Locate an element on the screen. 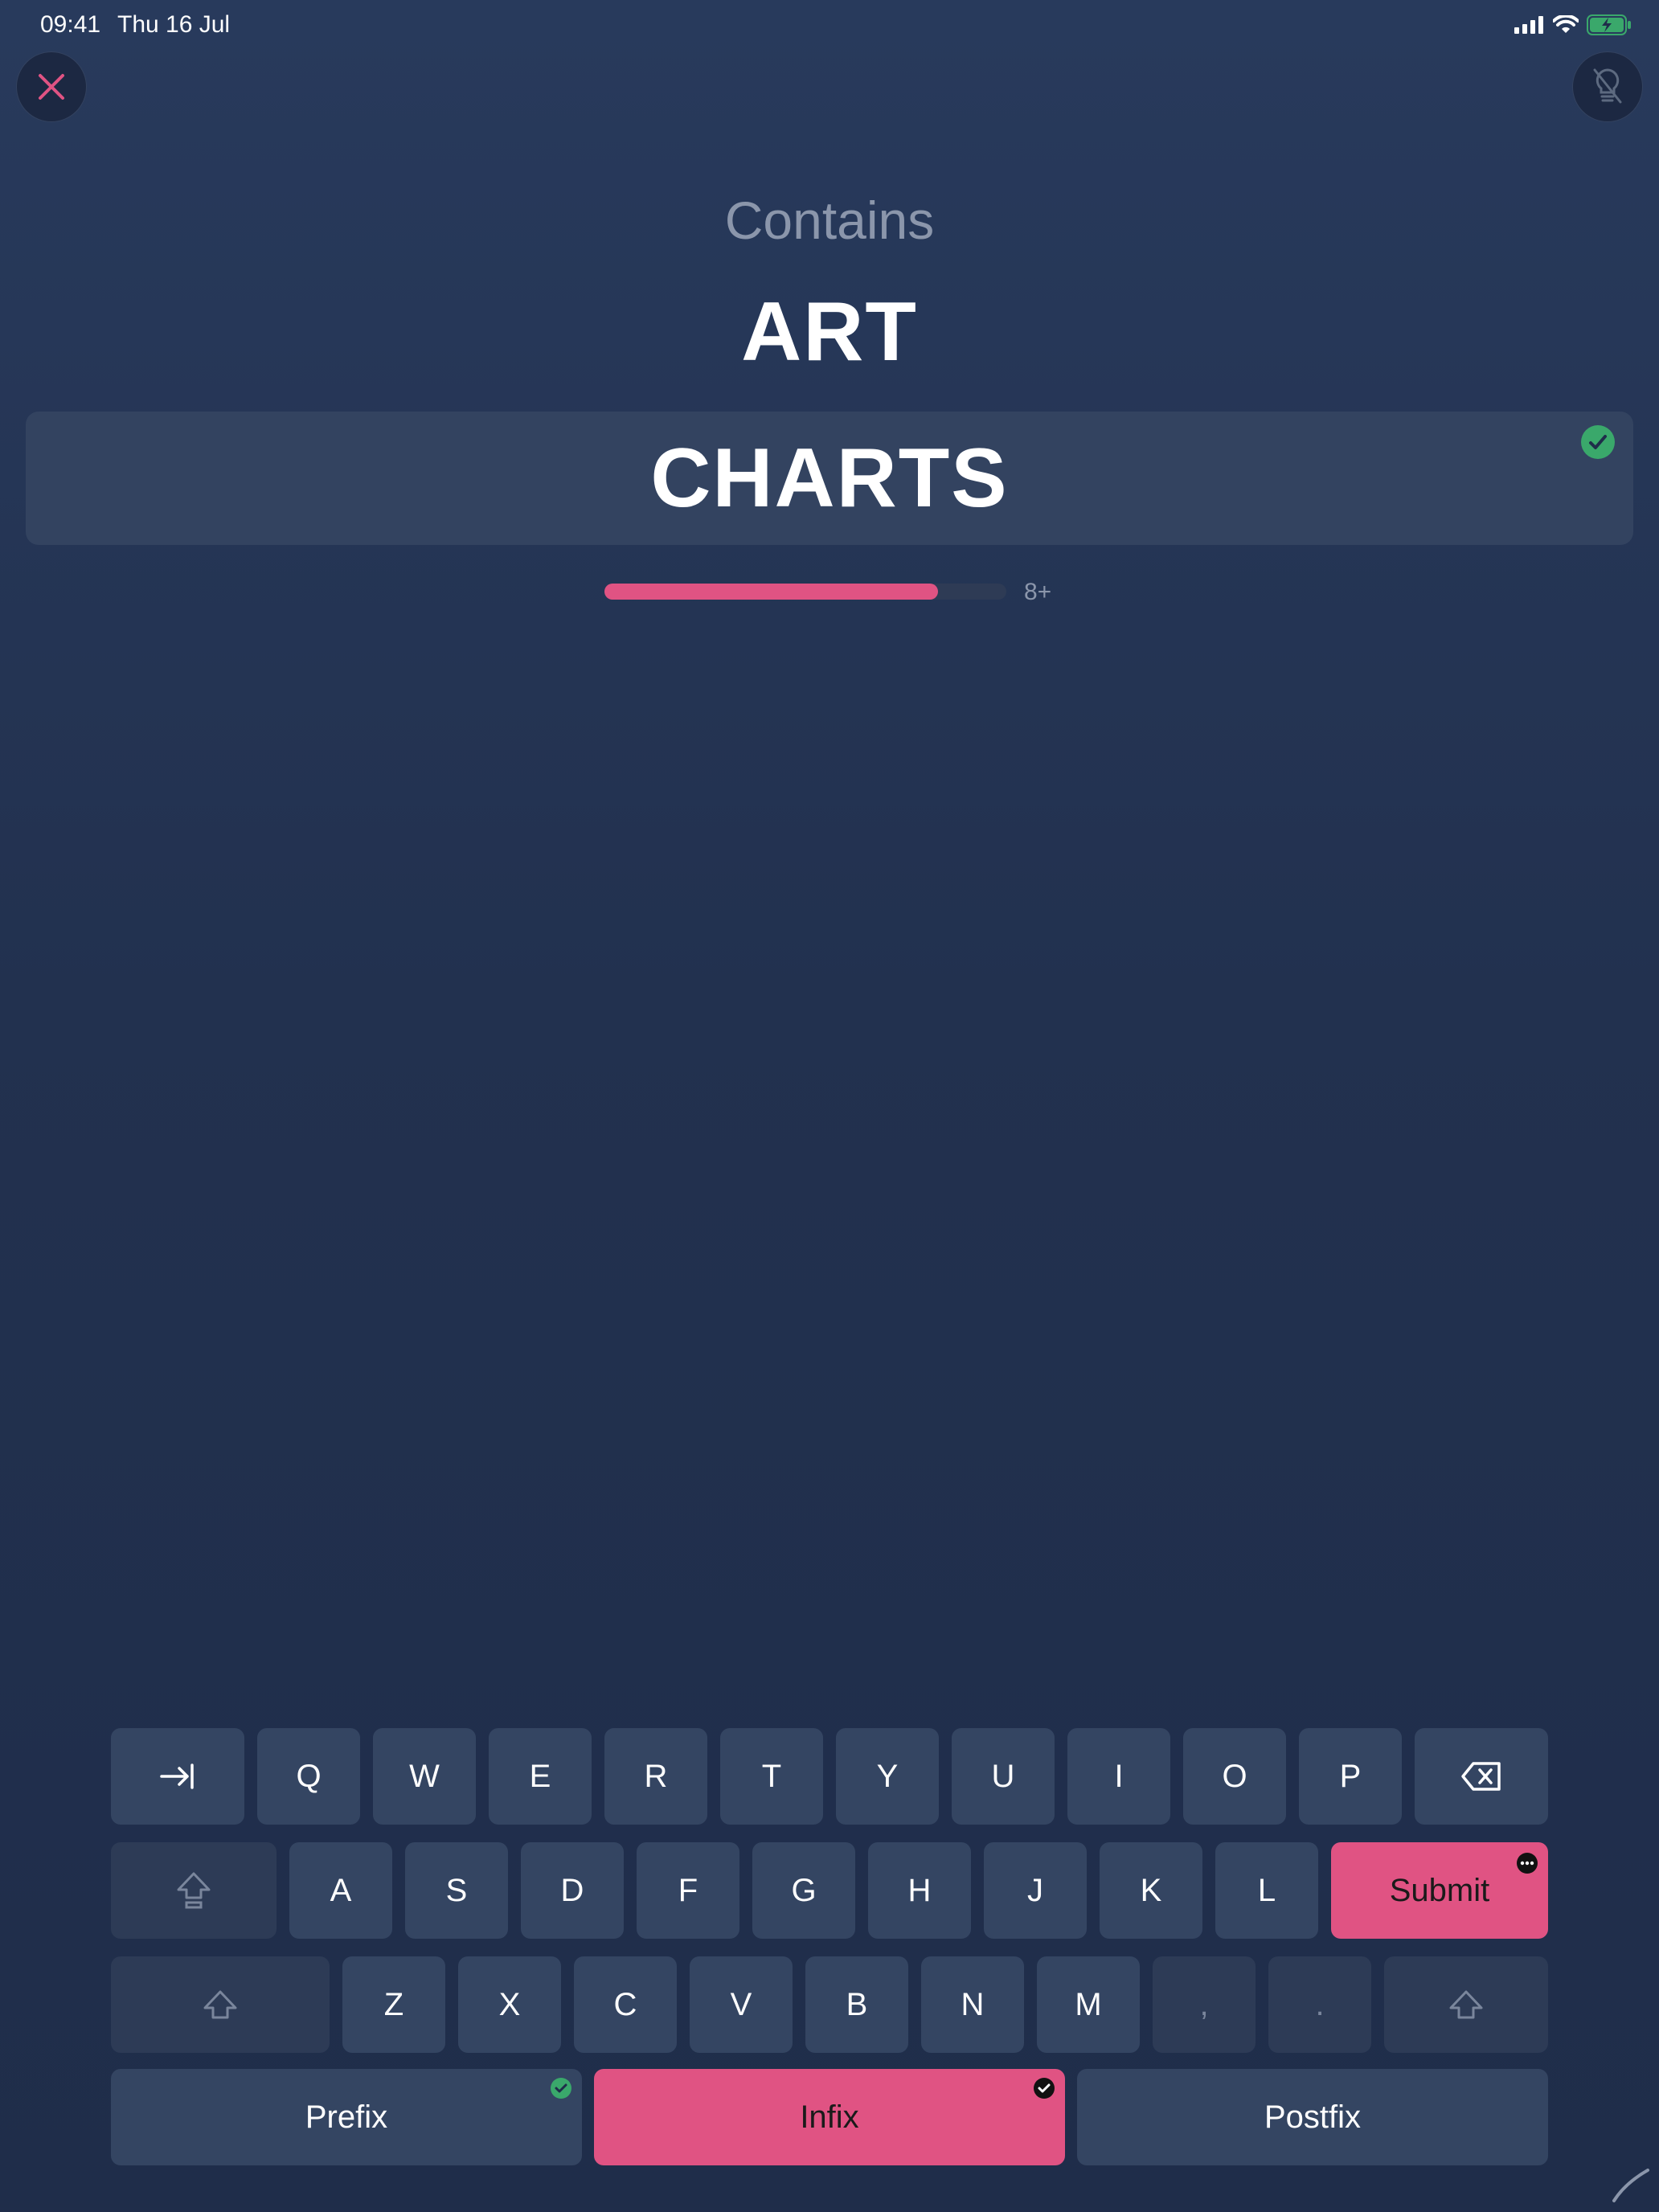  key-l: L is located at coordinates (1266, 1890).